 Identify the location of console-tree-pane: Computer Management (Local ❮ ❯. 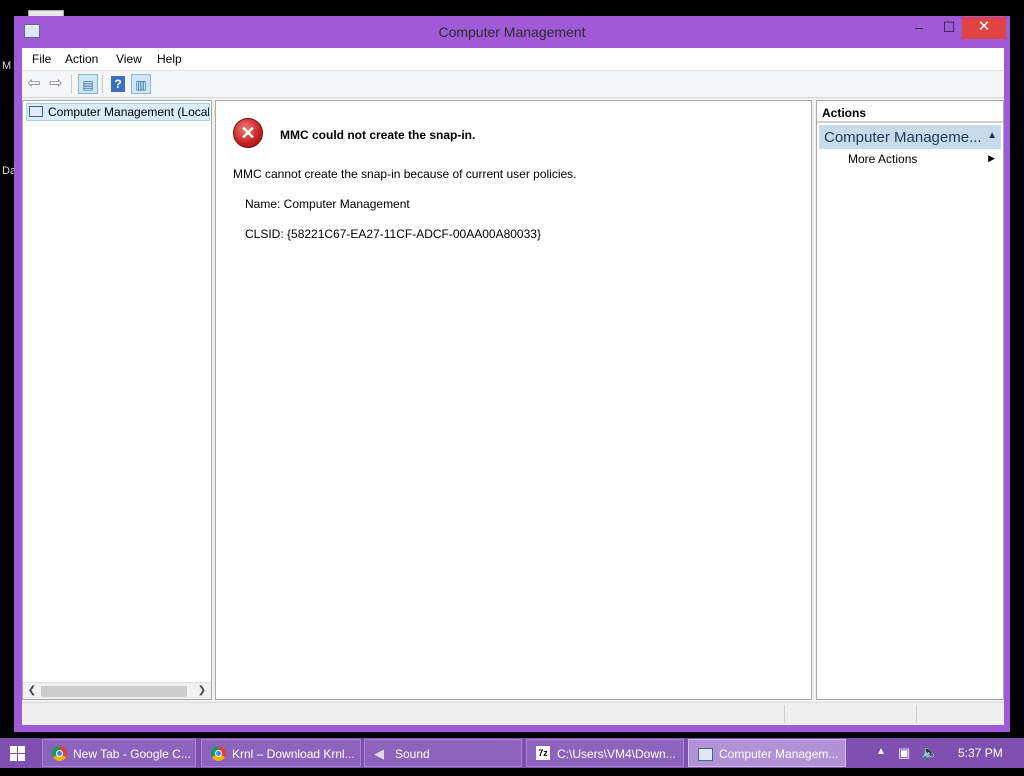
(117, 400).